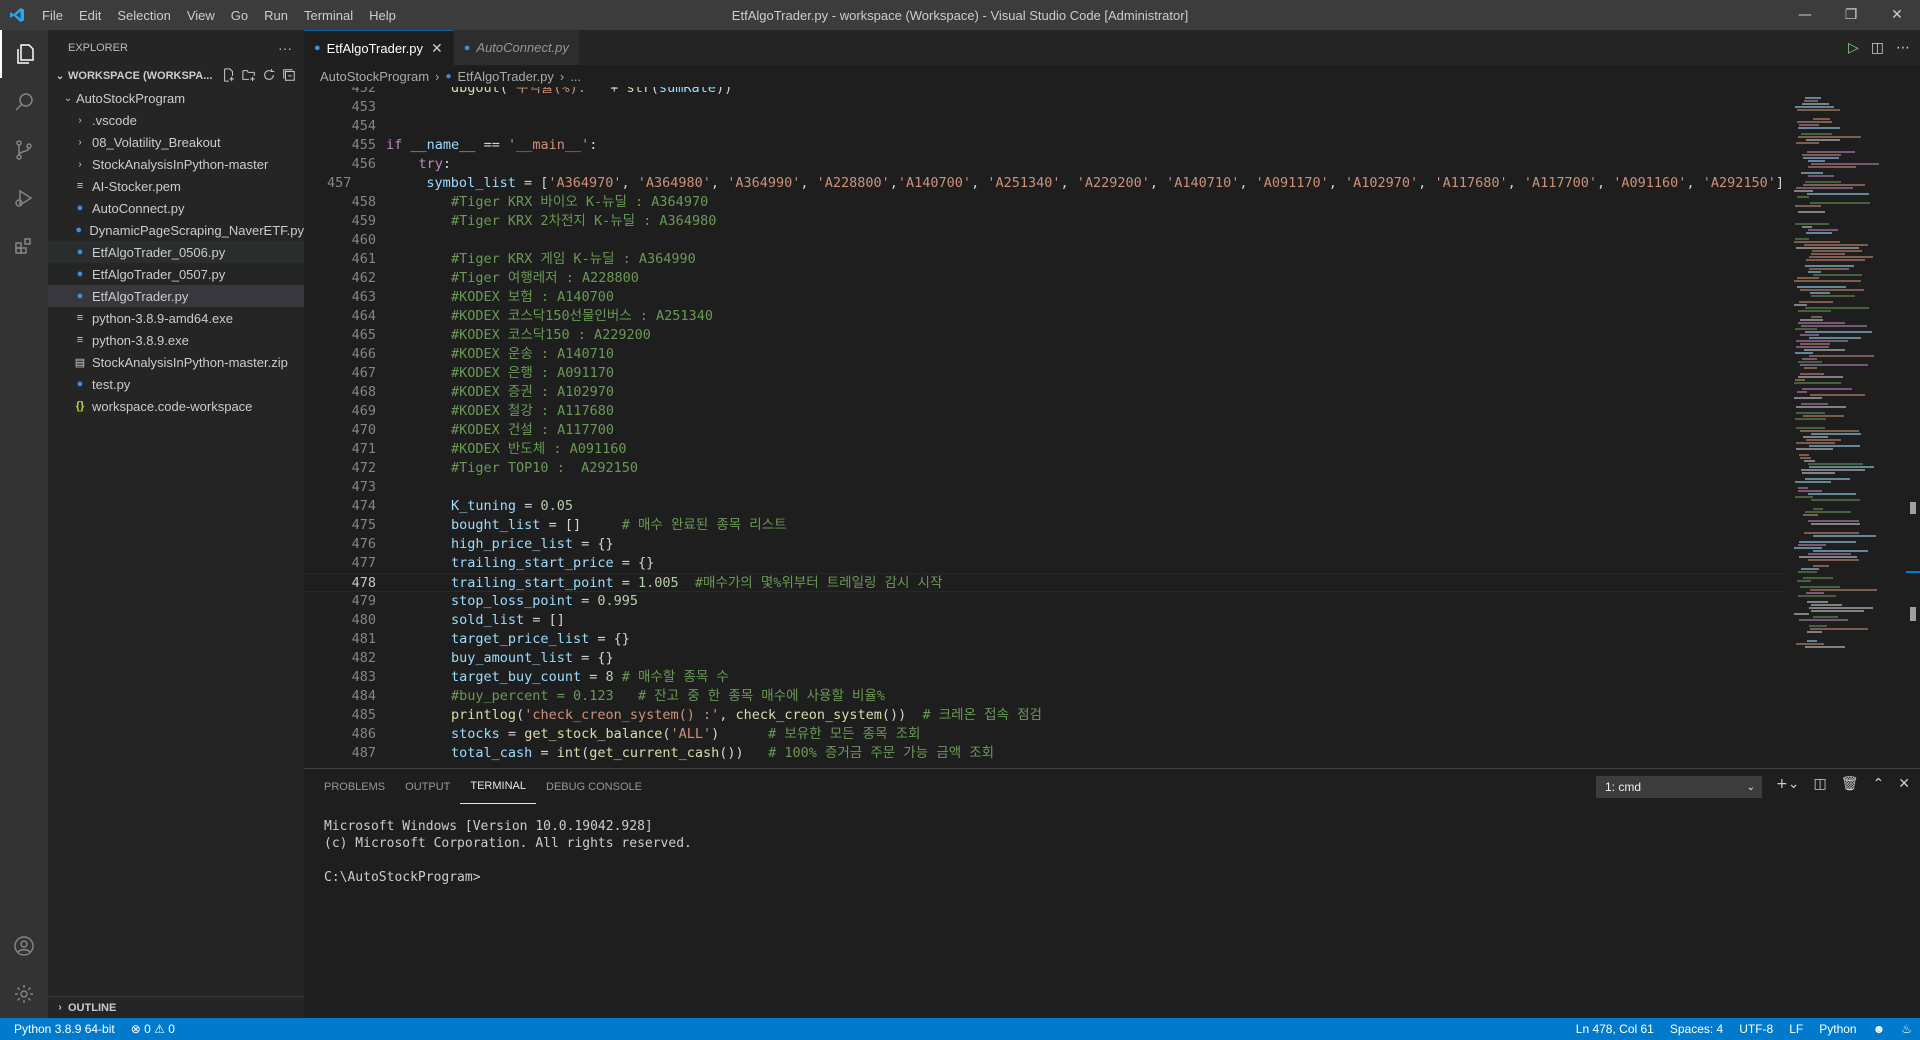 The width and height of the screenshot is (1920, 1040). What do you see at coordinates (176, 142) in the screenshot?
I see `tree-folder: › 08_Volatility_Breakout` at bounding box center [176, 142].